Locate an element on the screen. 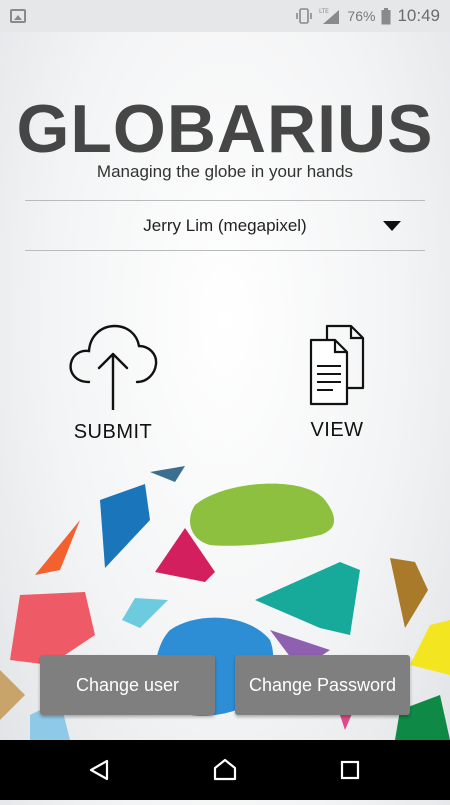 Image resolution: width=450 pixels, height=805 pixels. network-type-label: LTE is located at coordinates (324, 11).